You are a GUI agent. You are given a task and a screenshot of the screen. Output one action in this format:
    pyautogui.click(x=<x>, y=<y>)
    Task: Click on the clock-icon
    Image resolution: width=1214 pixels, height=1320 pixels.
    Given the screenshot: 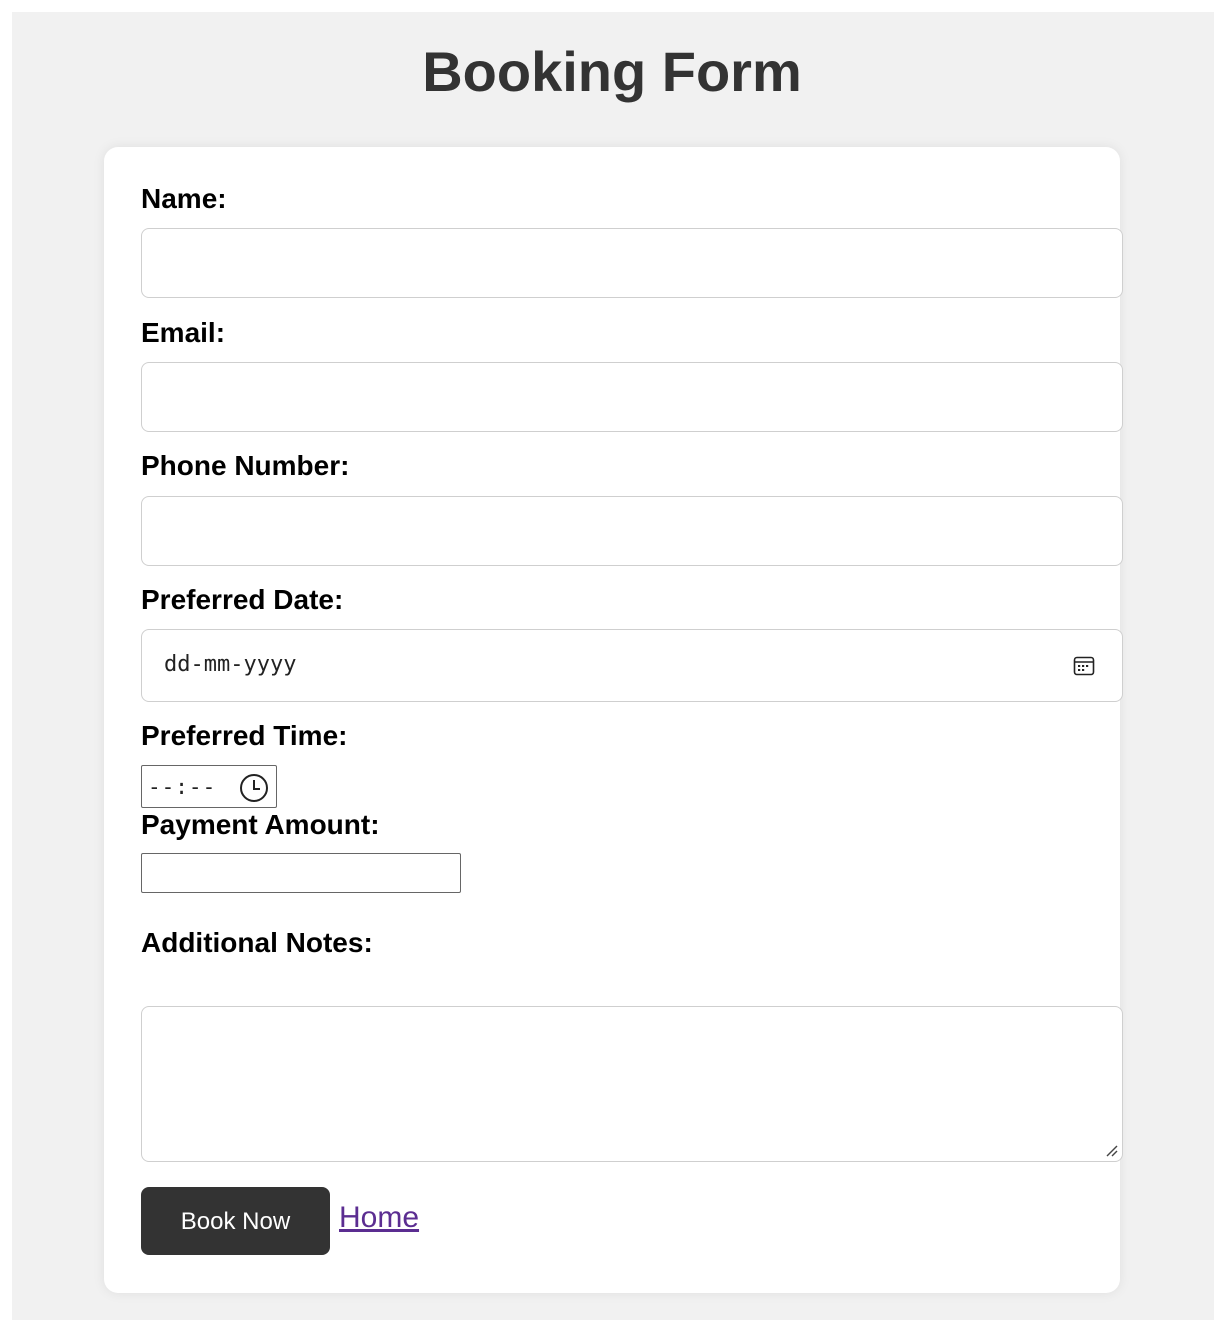 What is the action you would take?
    pyautogui.click(x=254, y=788)
    